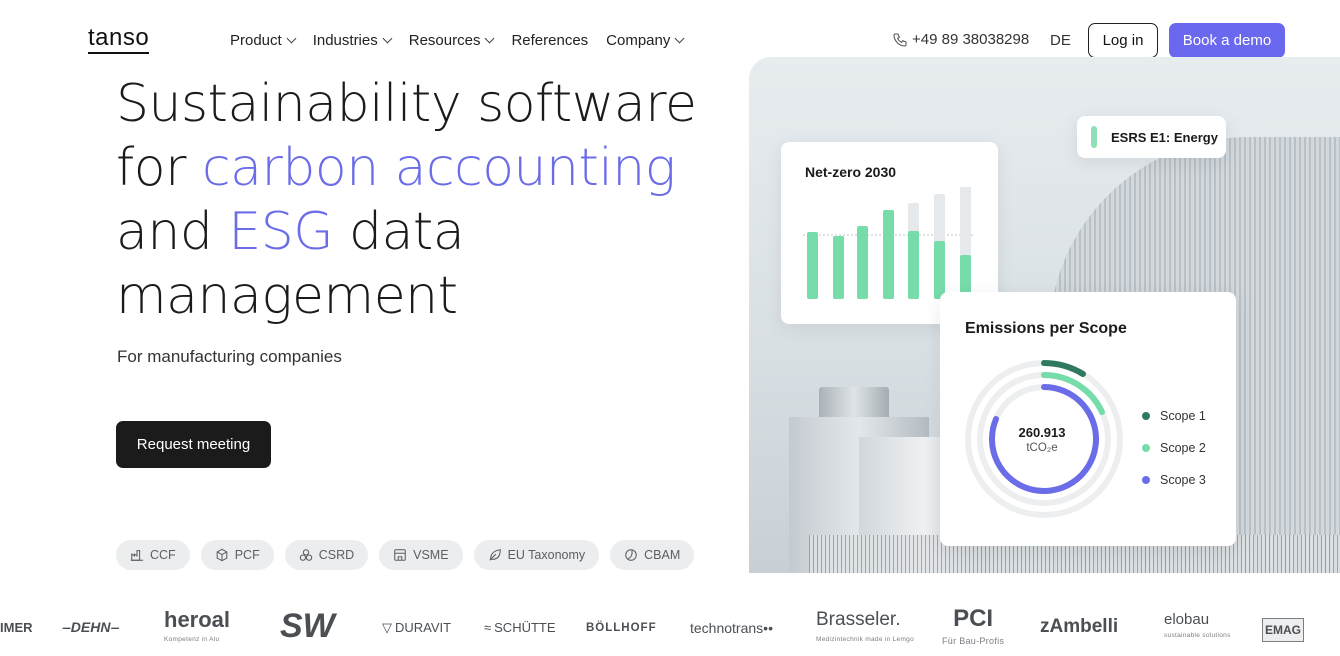 The height and width of the screenshot is (656, 1340). I want to click on hero-accent: ESG, so click(281, 232).